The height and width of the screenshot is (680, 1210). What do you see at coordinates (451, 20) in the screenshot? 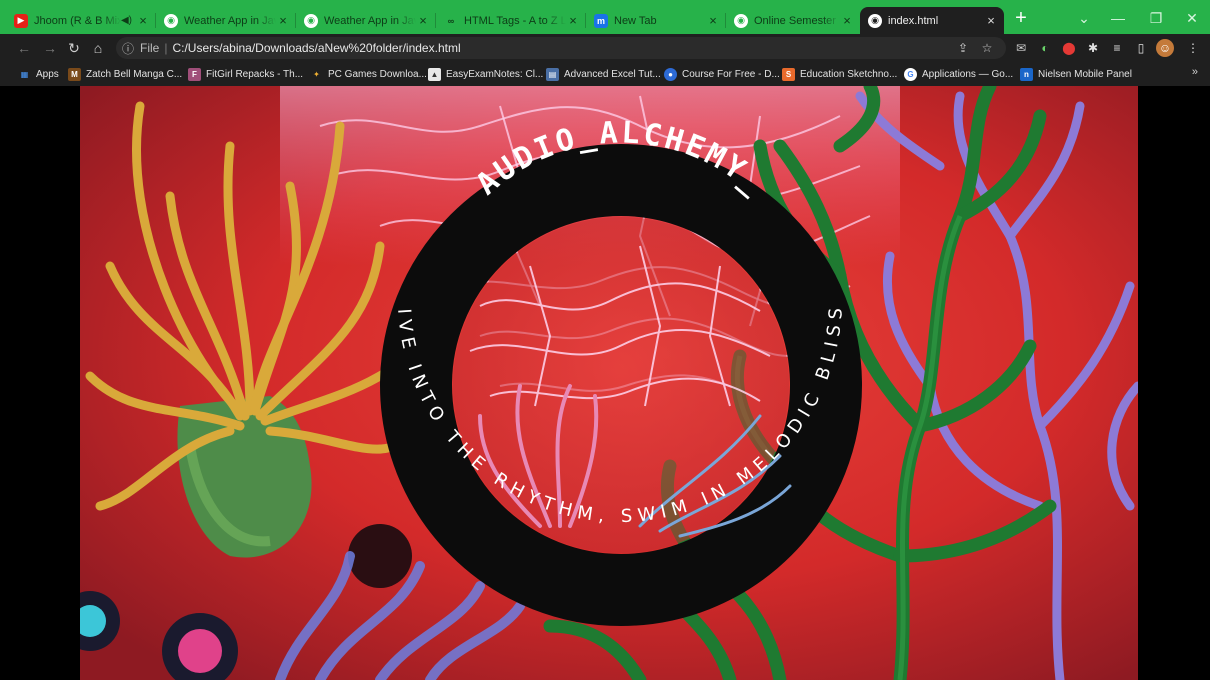
I see `infinity-icon: ∞` at bounding box center [451, 20].